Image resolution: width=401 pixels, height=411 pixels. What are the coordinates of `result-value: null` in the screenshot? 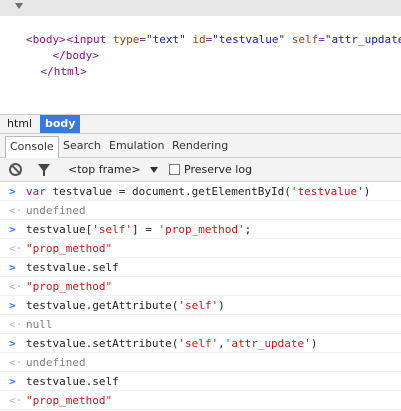 It's located at (39, 324).